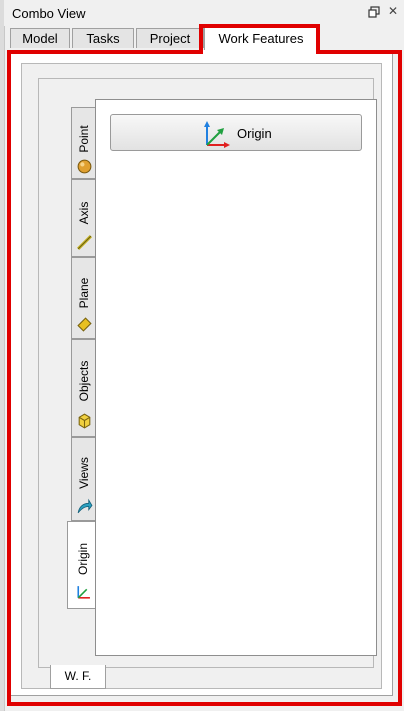 Image resolution: width=404 pixels, height=711 pixels. Describe the element at coordinates (2, 355) in the screenshot. I see `left-edge-strip` at that location.